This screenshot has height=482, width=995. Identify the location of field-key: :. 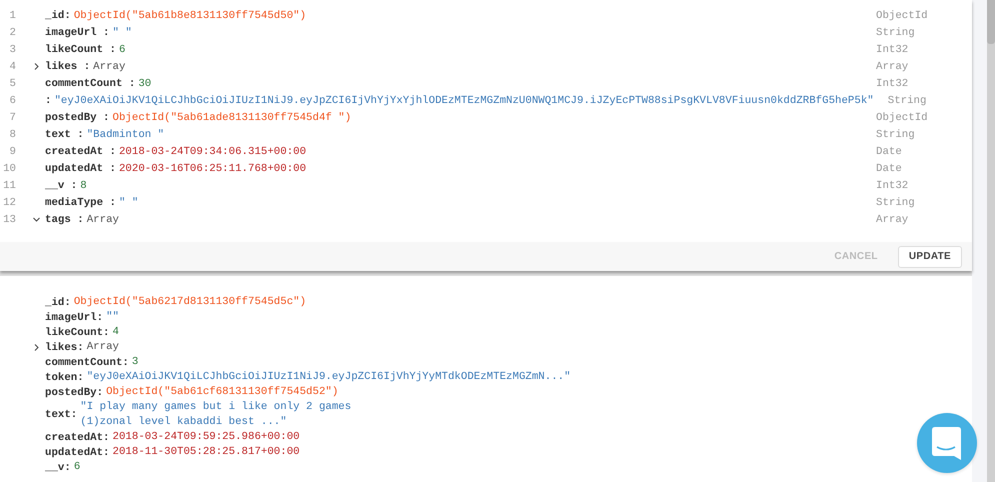
(48, 100).